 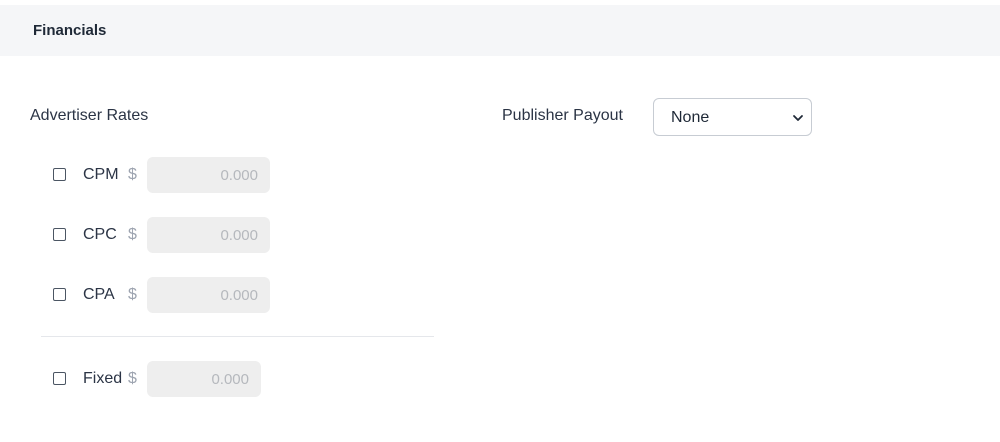 What do you see at coordinates (562, 115) in the screenshot?
I see `publisher-payout-label: Publisher Payout` at bounding box center [562, 115].